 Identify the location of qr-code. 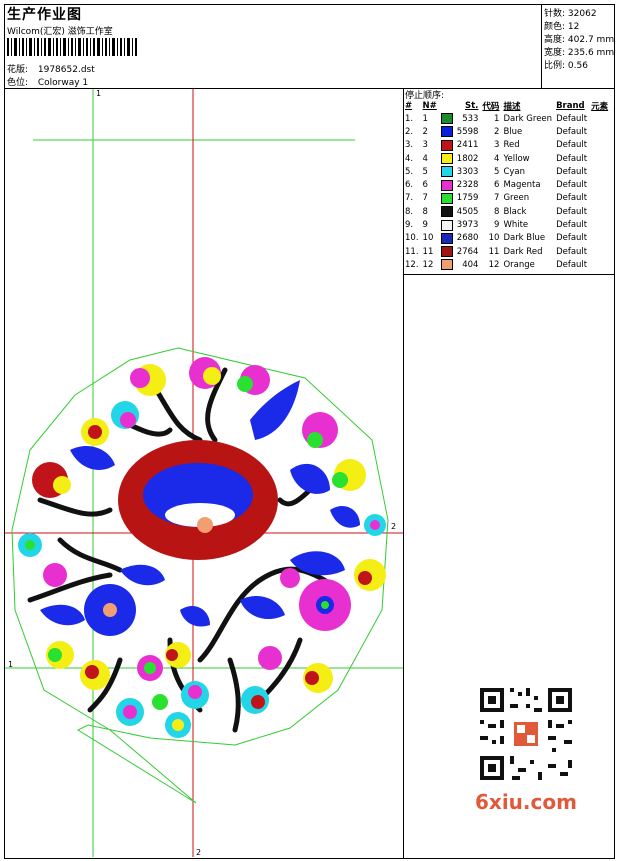
(526, 734).